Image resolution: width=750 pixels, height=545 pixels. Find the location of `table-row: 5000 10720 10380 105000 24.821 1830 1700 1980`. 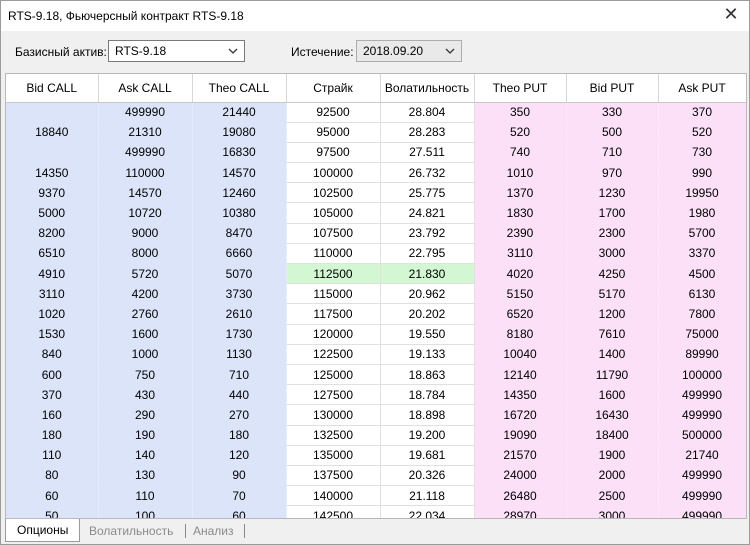

table-row: 5000 10720 10380 105000 24.821 1830 1700 1980 is located at coordinates (376, 213).